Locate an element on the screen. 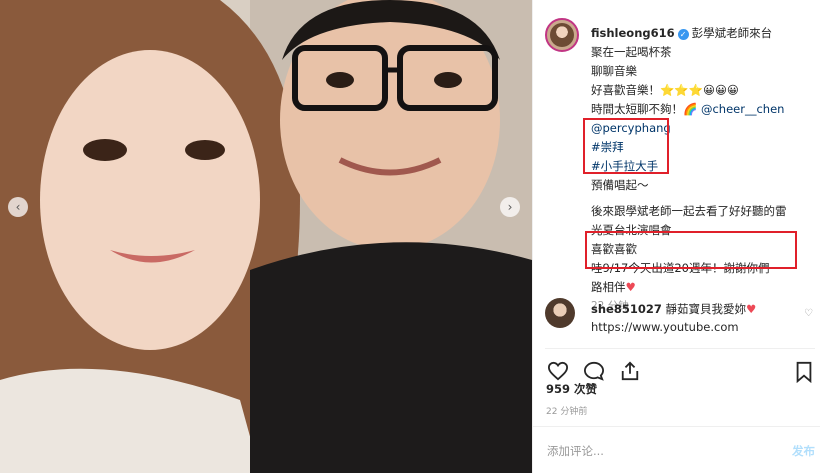  caption-line-3: 聊聊音樂 is located at coordinates (614, 71).